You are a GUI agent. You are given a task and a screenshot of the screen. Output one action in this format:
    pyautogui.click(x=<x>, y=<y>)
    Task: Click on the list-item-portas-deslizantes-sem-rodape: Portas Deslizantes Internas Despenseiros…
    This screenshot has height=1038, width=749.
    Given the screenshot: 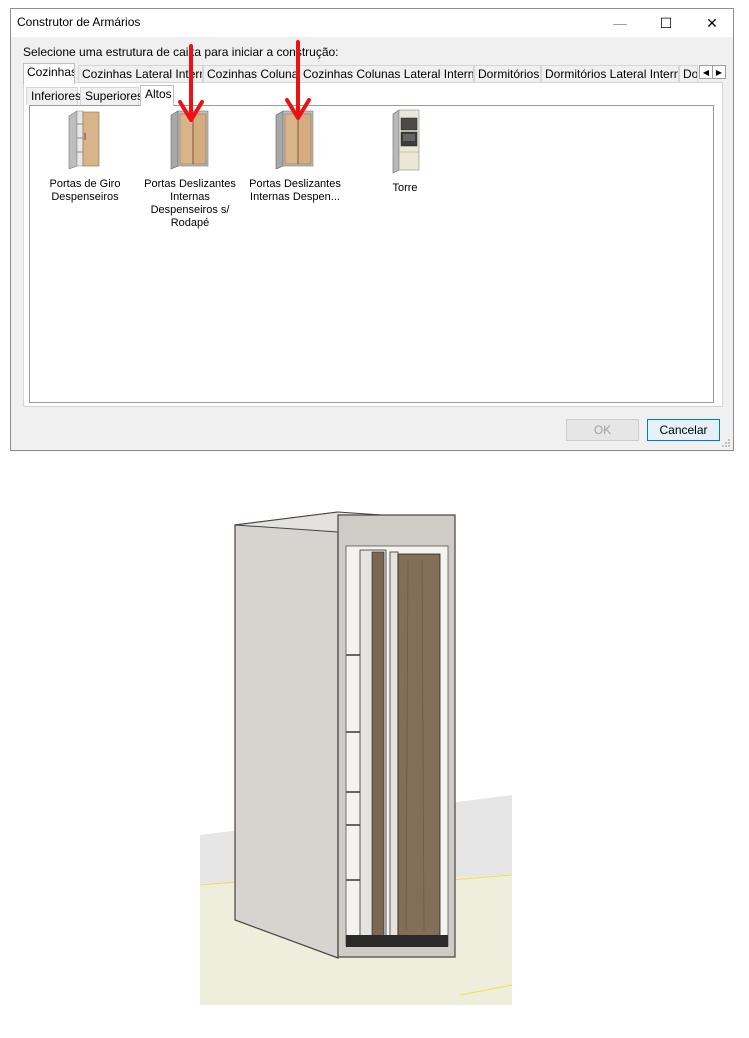 What is the action you would take?
    pyautogui.click(x=190, y=169)
    